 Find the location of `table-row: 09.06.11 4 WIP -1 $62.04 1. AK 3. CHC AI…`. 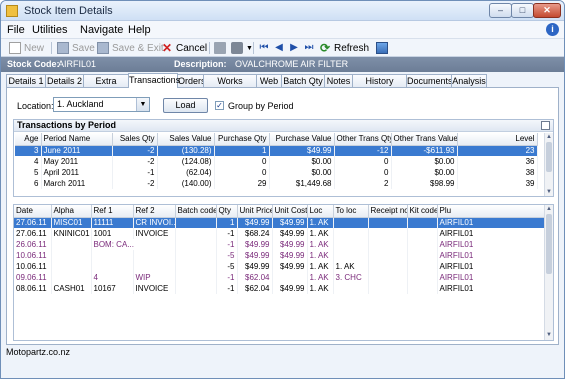

table-row: 09.06.11 4 WIP -1 $62.04 1. AK 3. CHC AI… is located at coordinates (279, 277).